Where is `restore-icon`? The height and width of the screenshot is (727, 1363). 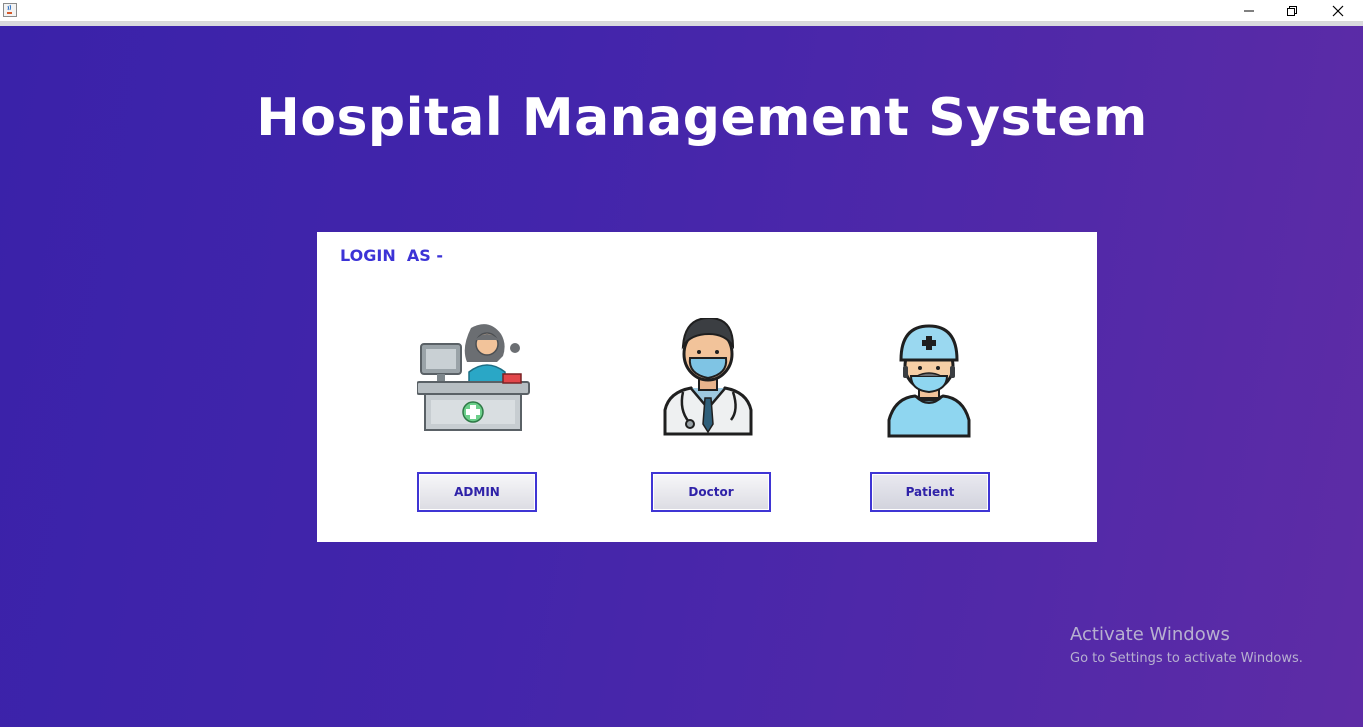 restore-icon is located at coordinates (1292, 11).